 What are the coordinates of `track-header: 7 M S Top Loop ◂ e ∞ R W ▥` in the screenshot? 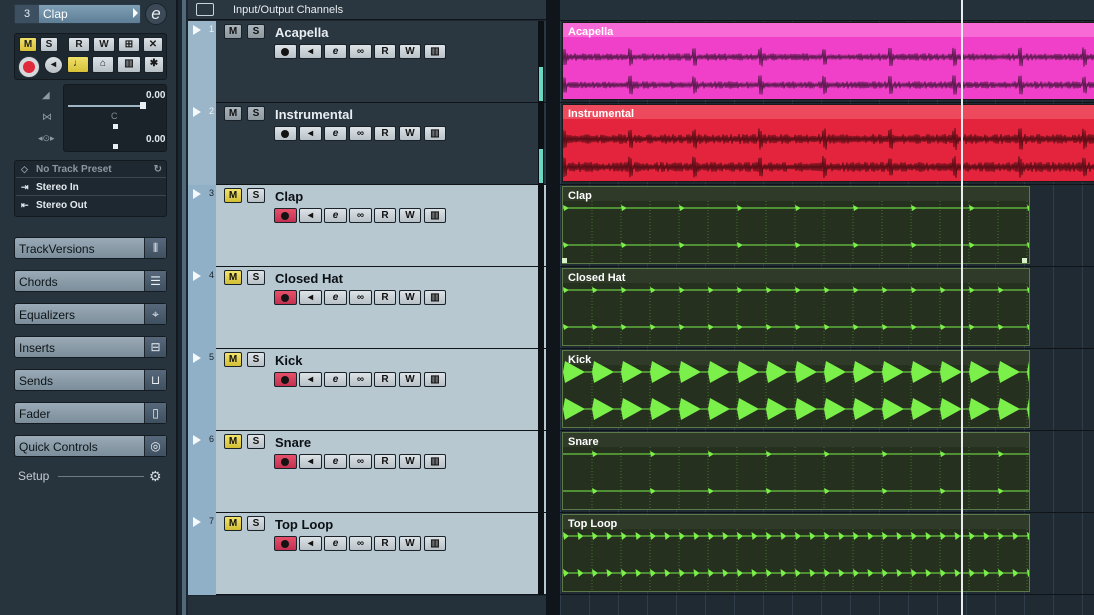 It's located at (367, 554).